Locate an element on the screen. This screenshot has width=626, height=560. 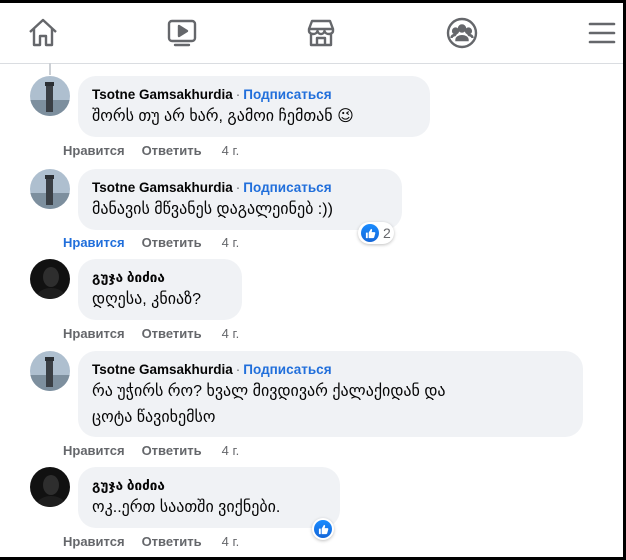
comment-text: მანავის მწვანეს დაგალეინებ :)) is located at coordinates (212, 209).